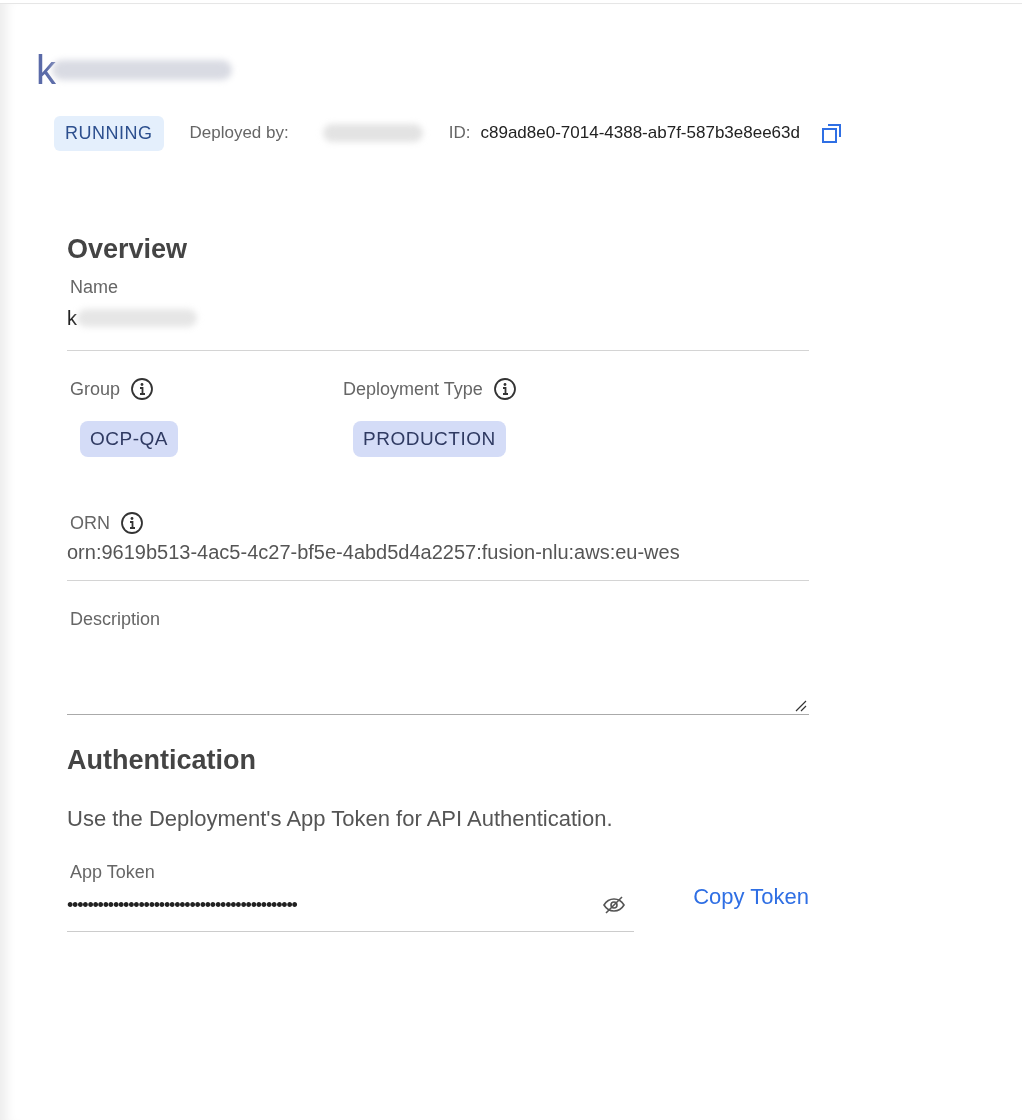 The height and width of the screenshot is (1120, 1022). I want to click on section-heading: Authentication, so click(162, 760).